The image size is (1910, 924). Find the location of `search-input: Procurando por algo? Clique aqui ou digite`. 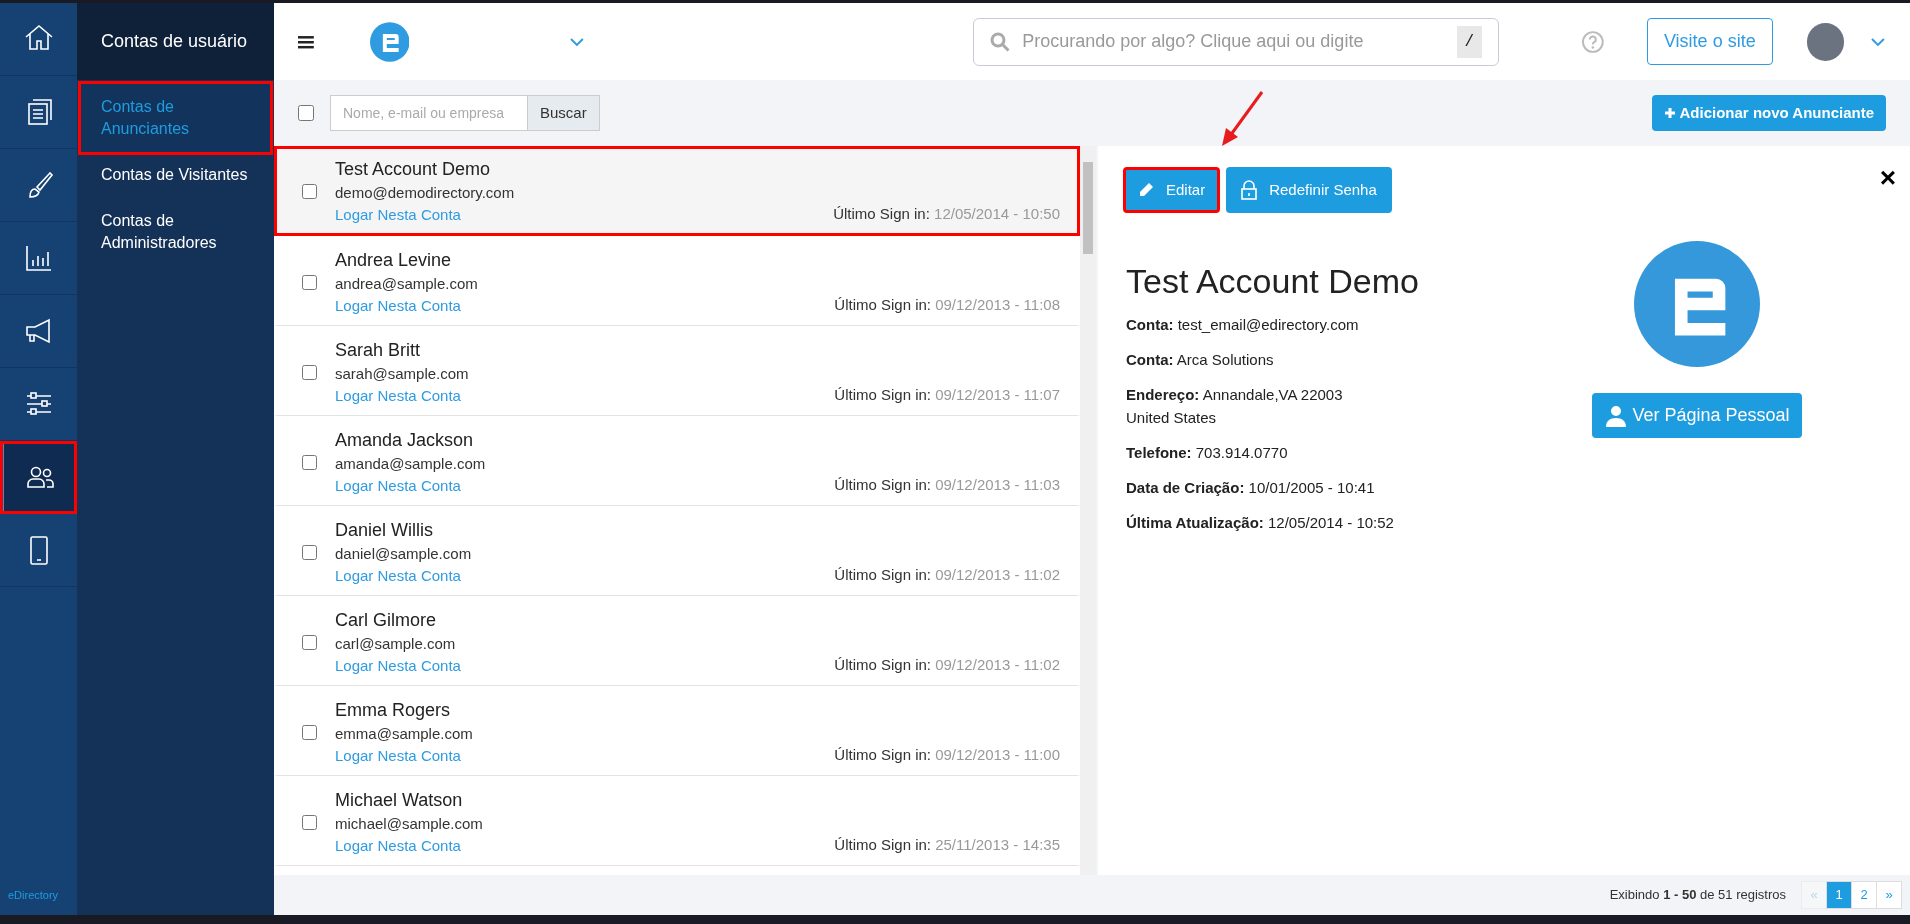

search-input: Procurando por algo? Clique aqui ou digite is located at coordinates (1233, 41).